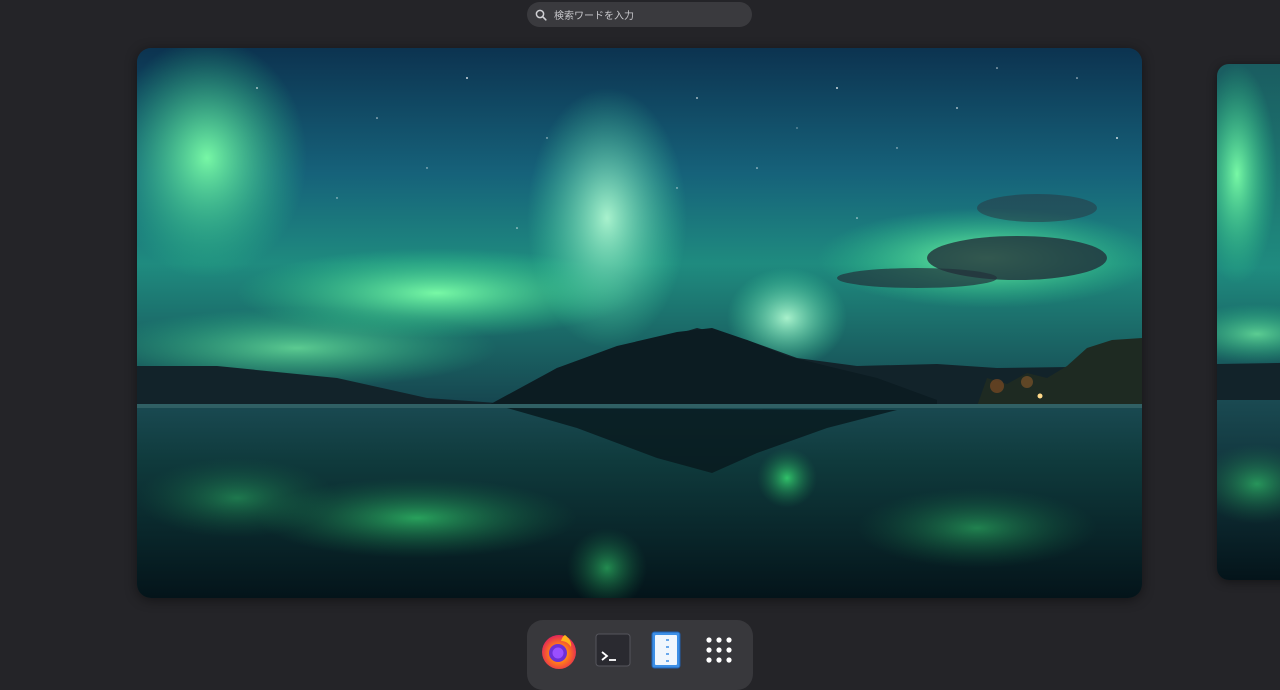 Image resolution: width=1280 pixels, height=690 pixels. Describe the element at coordinates (640, 655) in the screenshot. I see `dock` at that location.